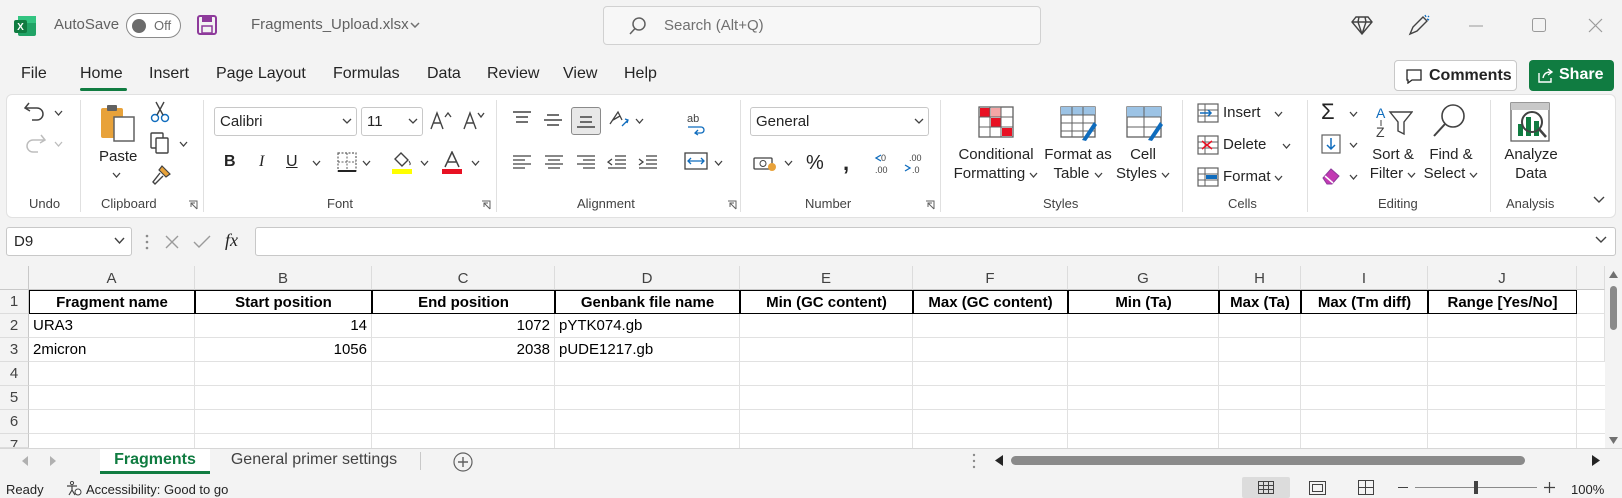  What do you see at coordinates (74, 488) in the screenshot?
I see `accessibility-icon` at bounding box center [74, 488].